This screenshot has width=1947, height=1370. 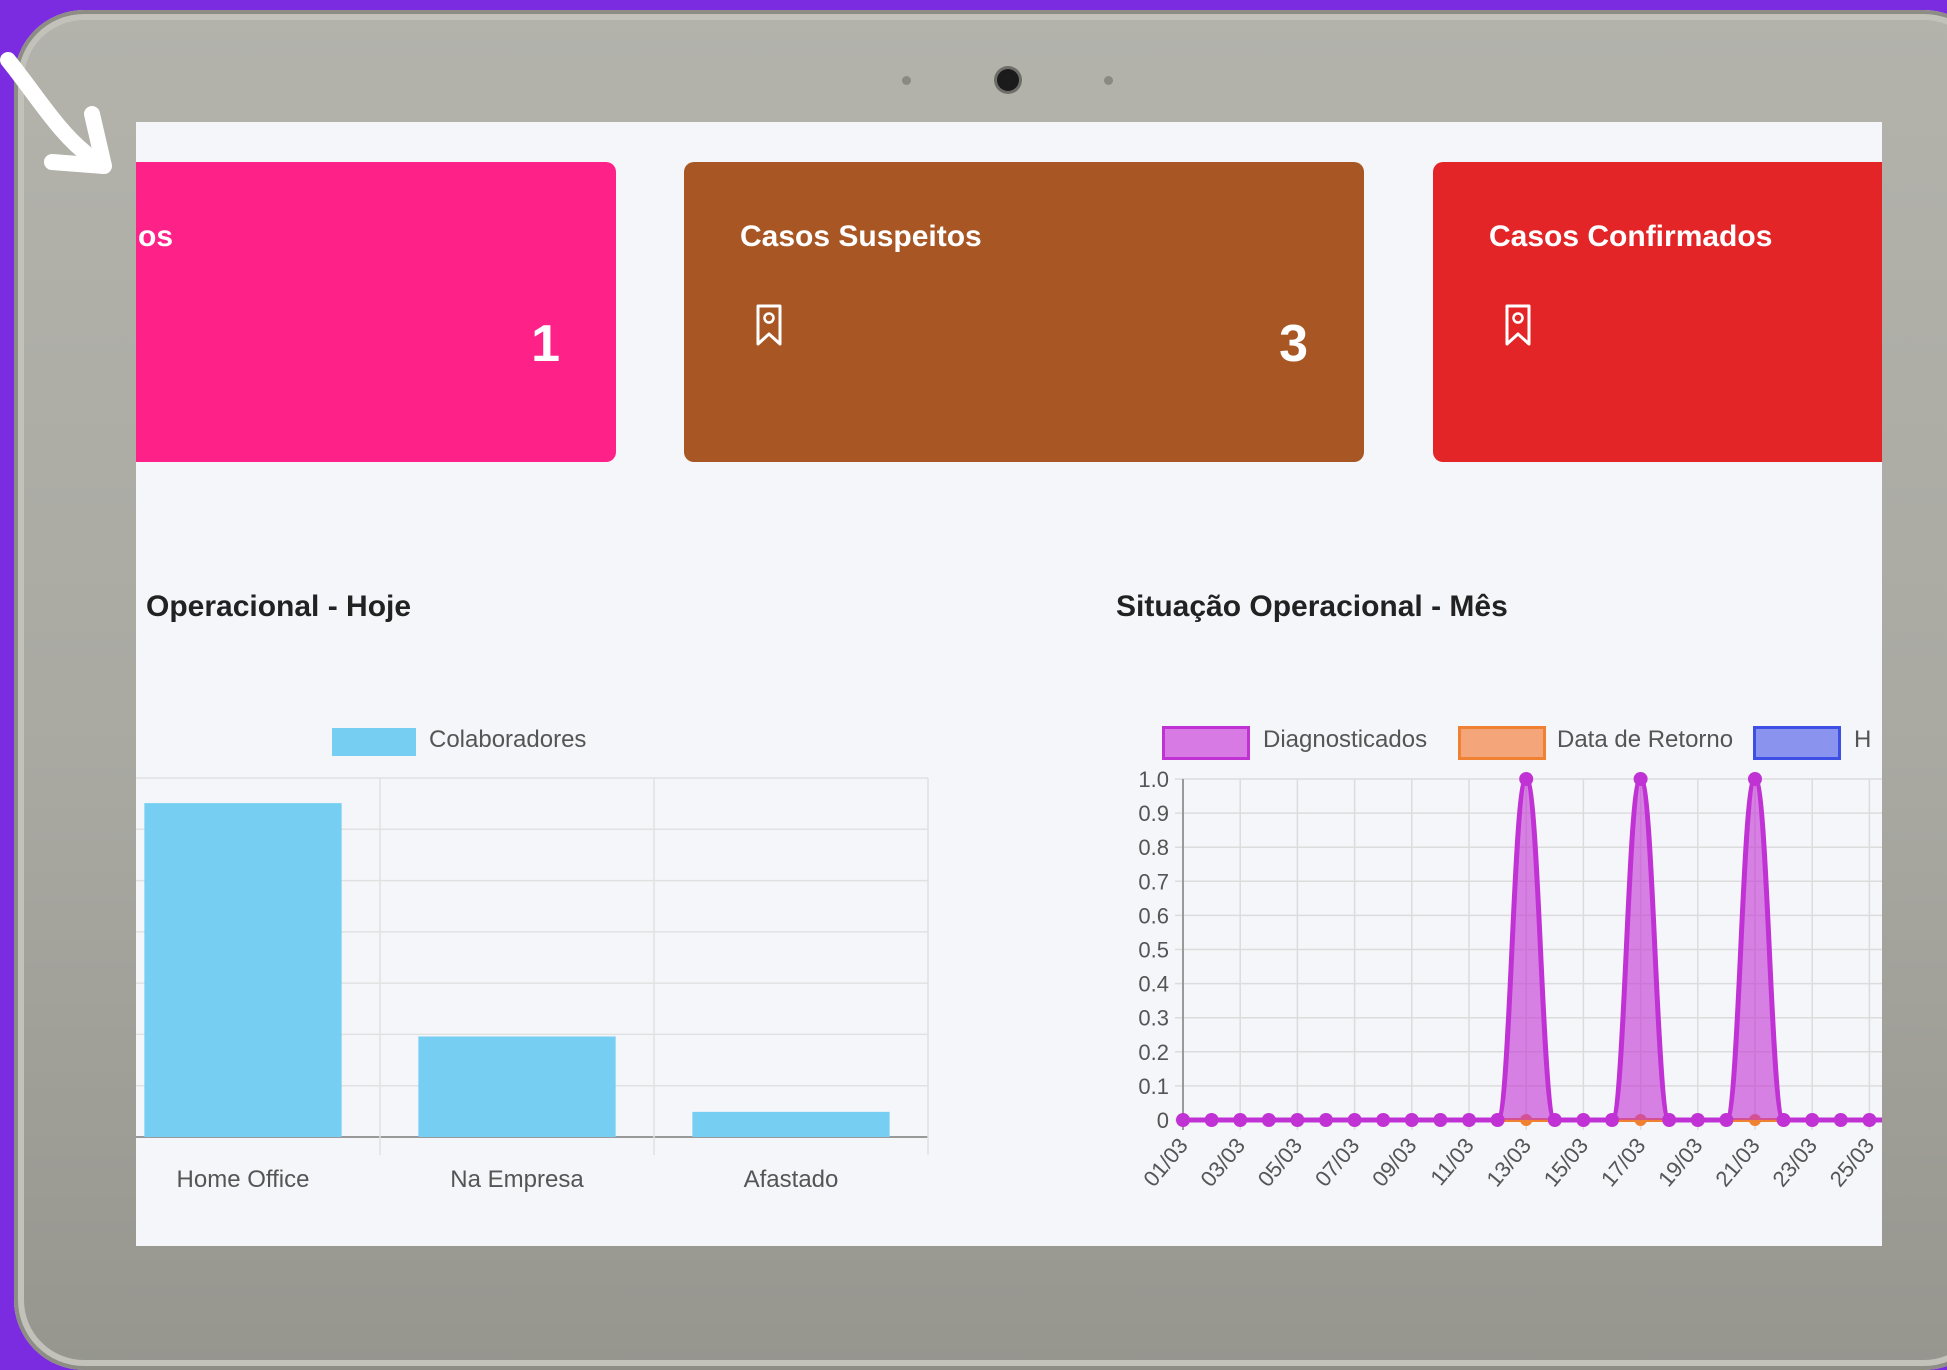 What do you see at coordinates (1280, 1162) in the screenshot?
I see `x-tick-label: 05/03` at bounding box center [1280, 1162].